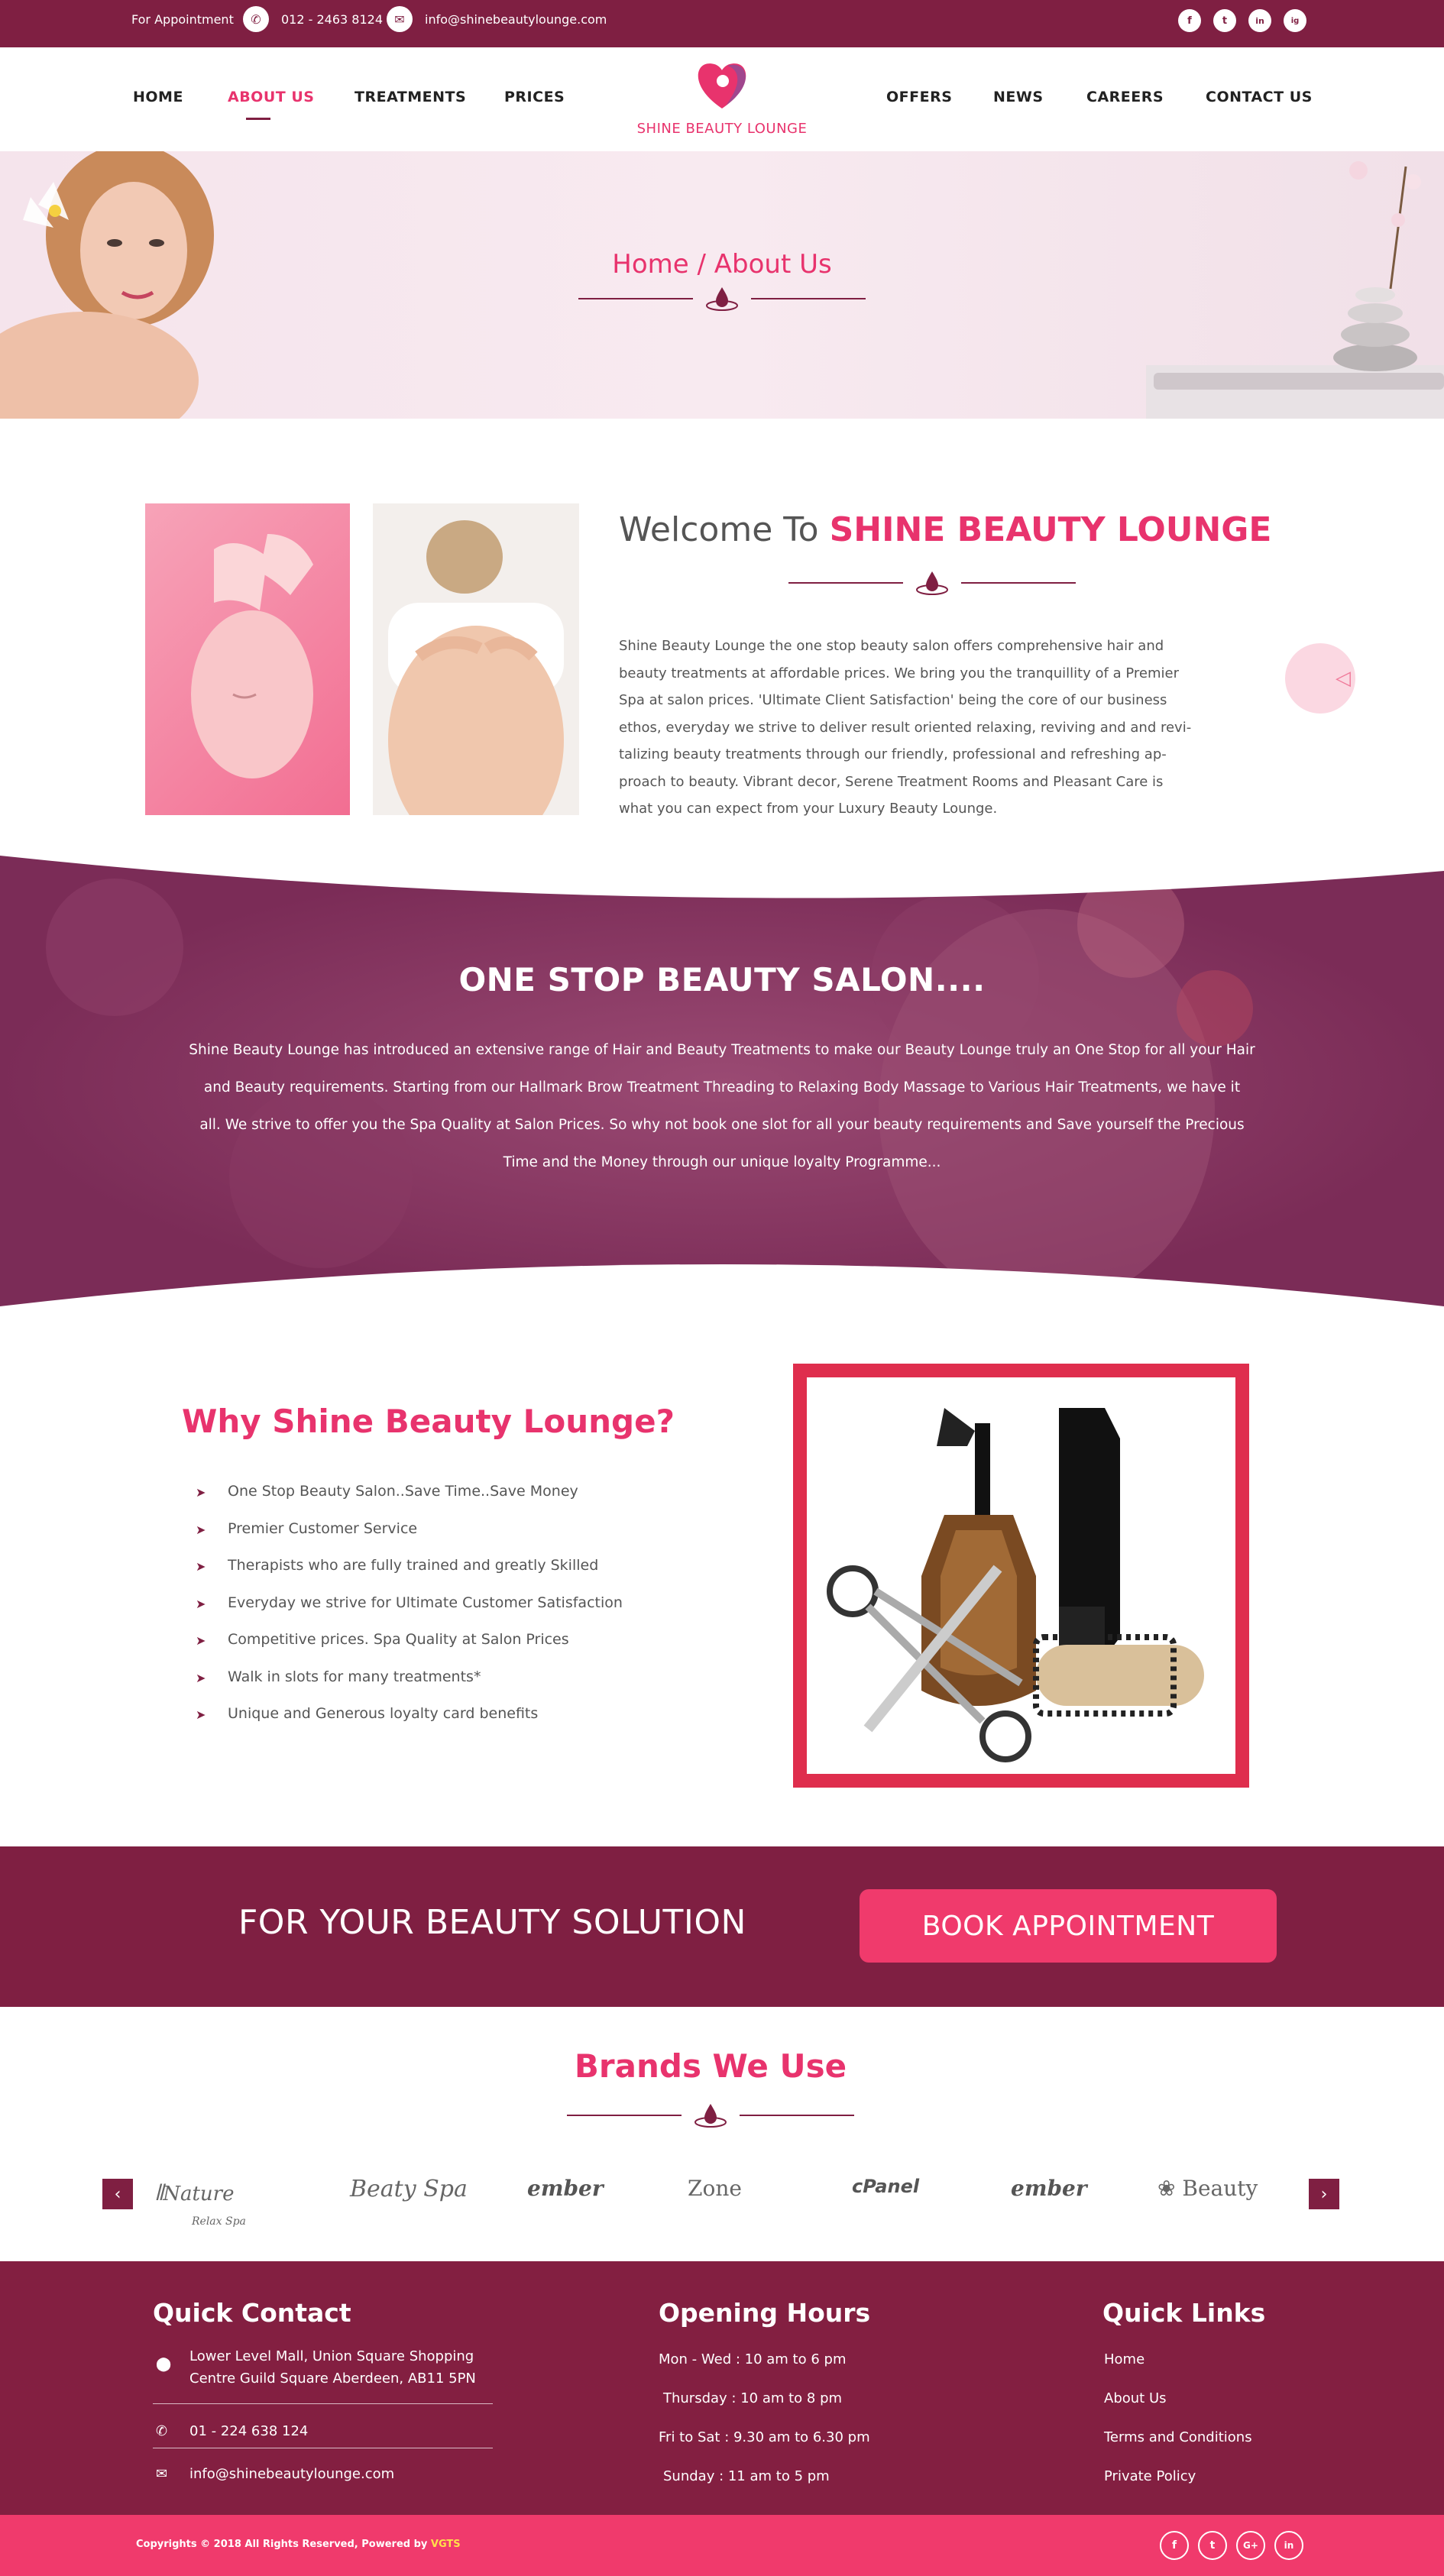 The image size is (1444, 2576). What do you see at coordinates (429, 1421) in the screenshot?
I see `why-title: Why Shine Beauty Lounge?` at bounding box center [429, 1421].